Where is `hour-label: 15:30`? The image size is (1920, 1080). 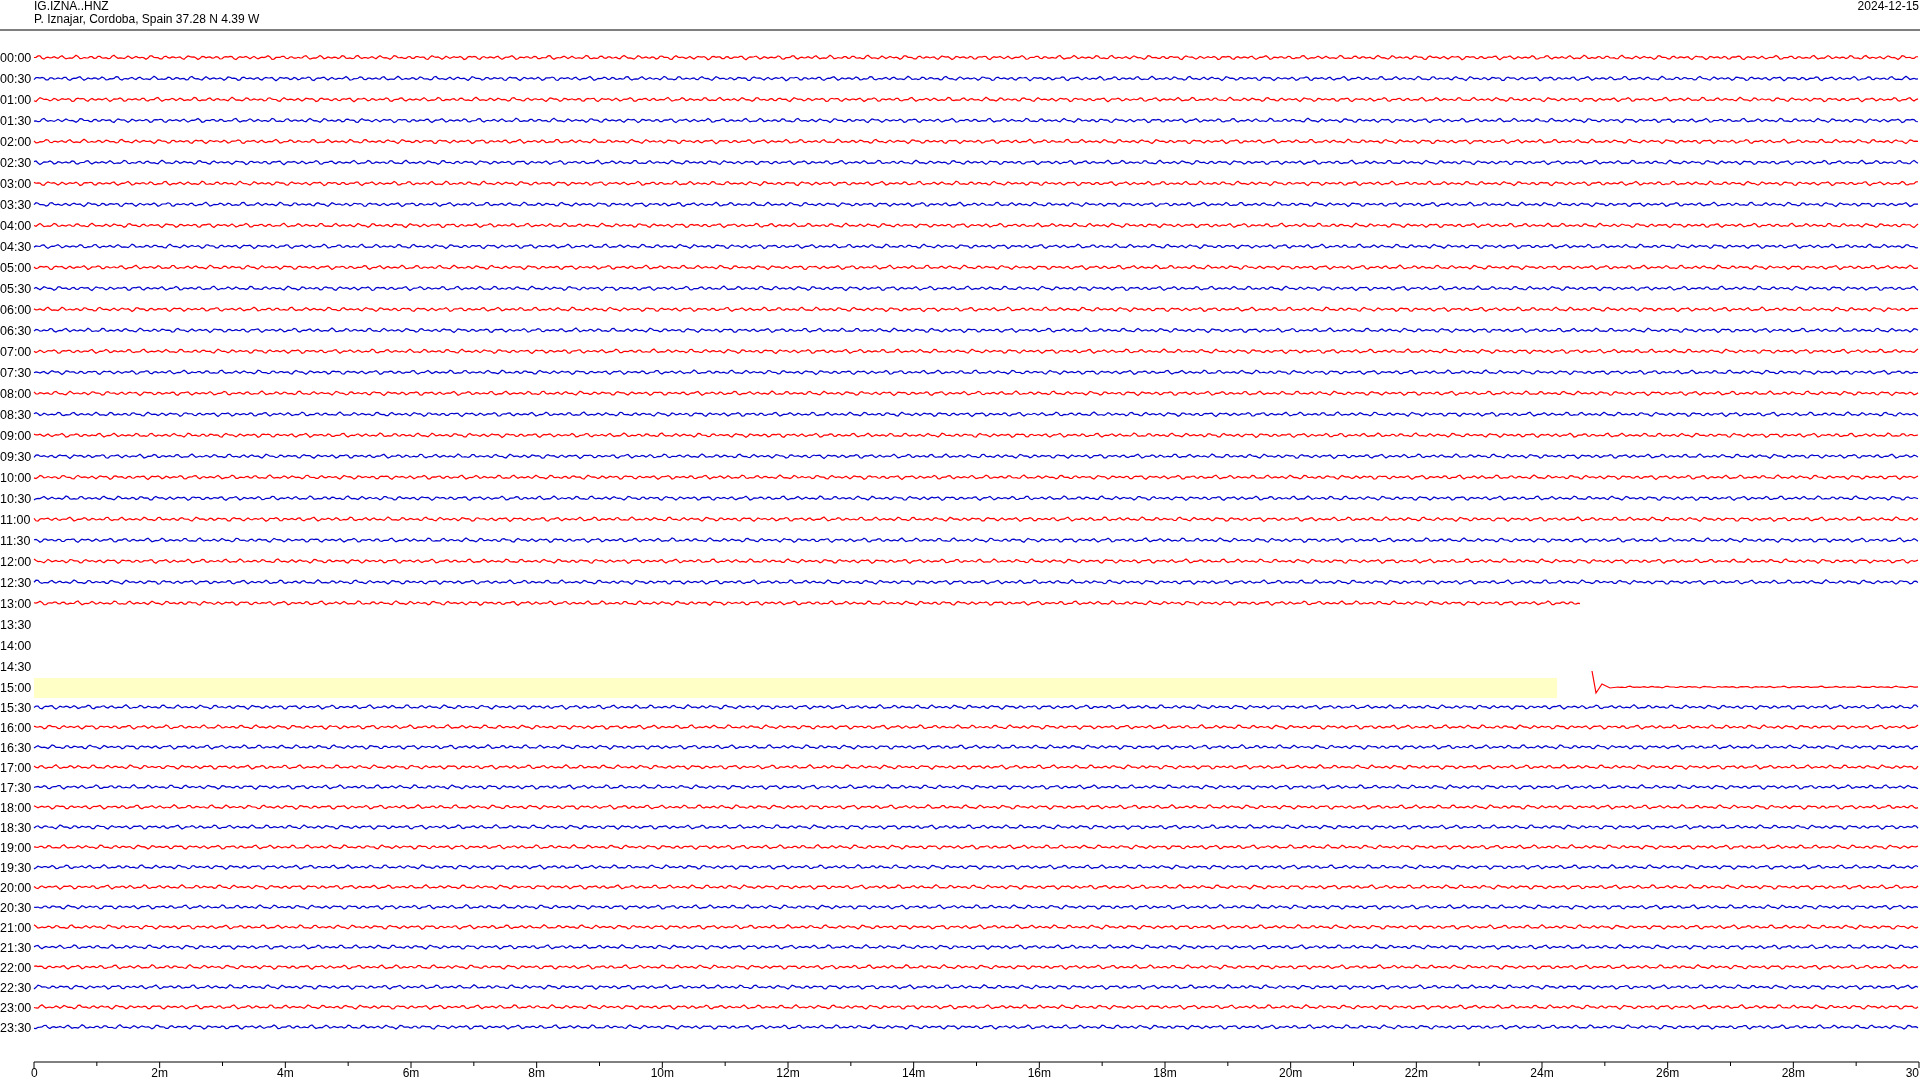
hour-label: 15:30 is located at coordinates (16, 707).